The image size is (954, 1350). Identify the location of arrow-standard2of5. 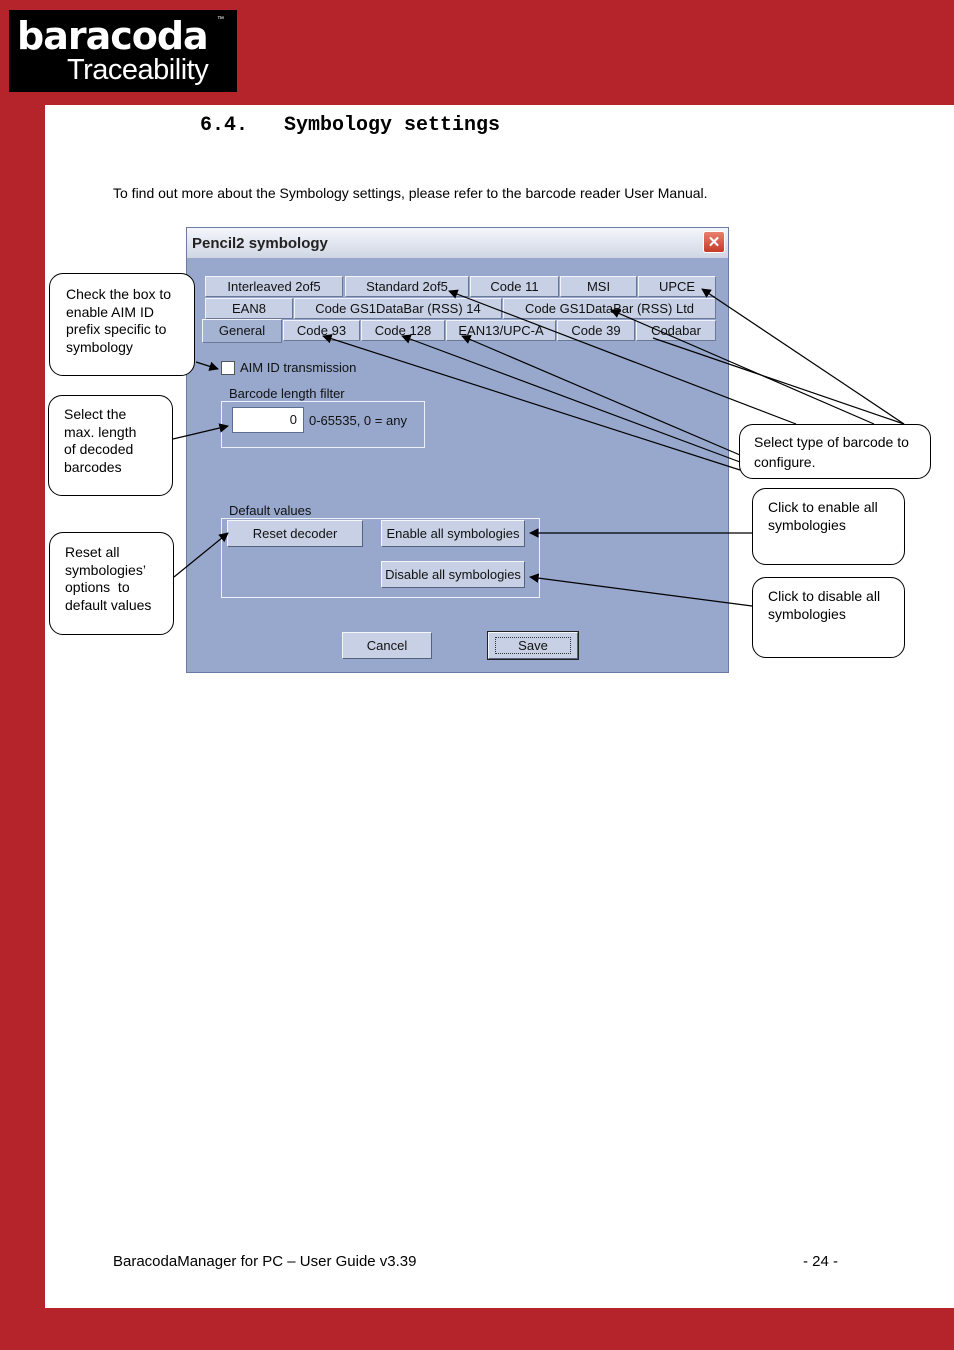
(622, 357).